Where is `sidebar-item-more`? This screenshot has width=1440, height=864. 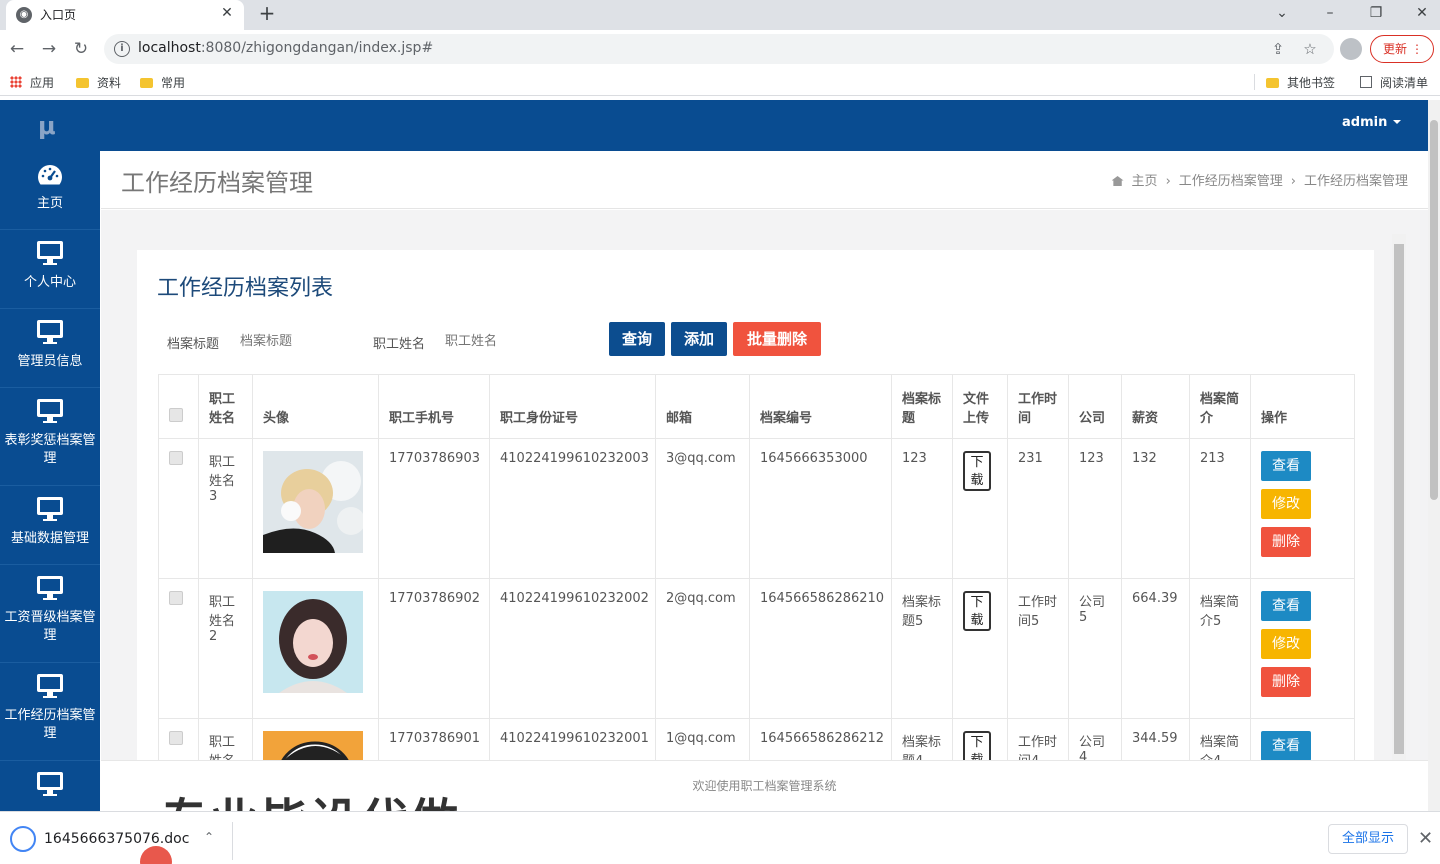 sidebar-item-more is located at coordinates (50, 786).